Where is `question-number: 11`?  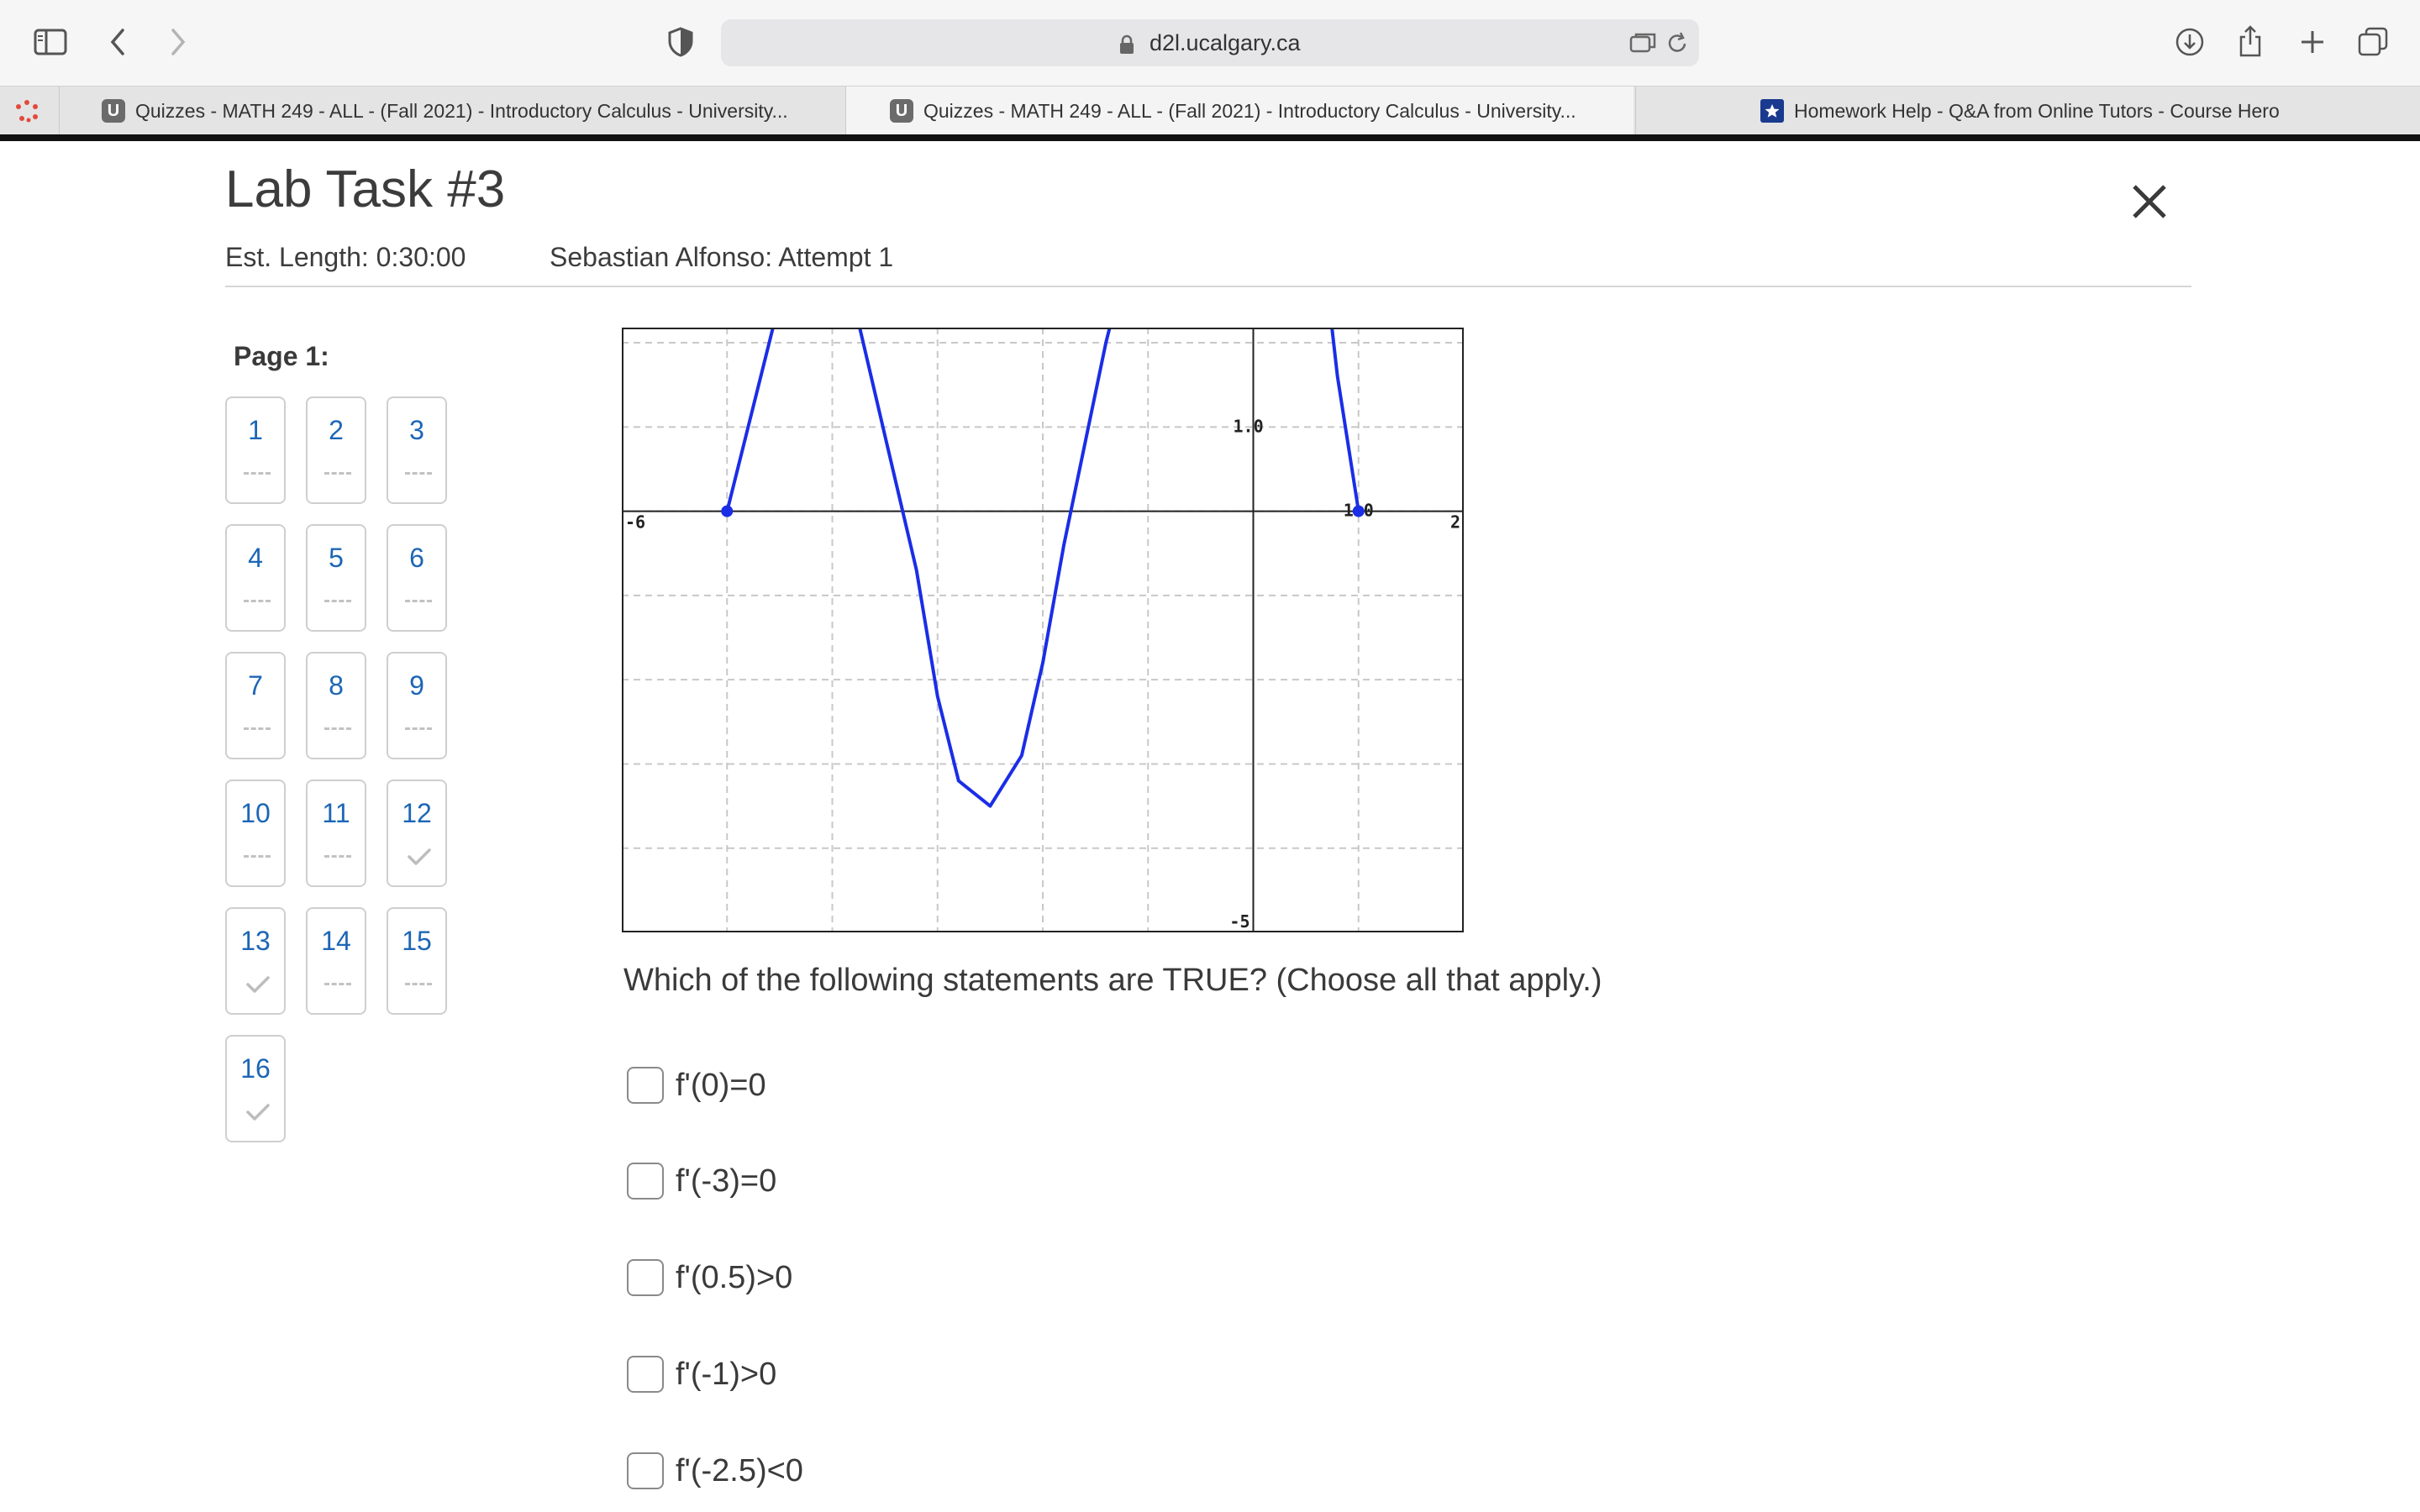 question-number: 11 is located at coordinates (336, 813).